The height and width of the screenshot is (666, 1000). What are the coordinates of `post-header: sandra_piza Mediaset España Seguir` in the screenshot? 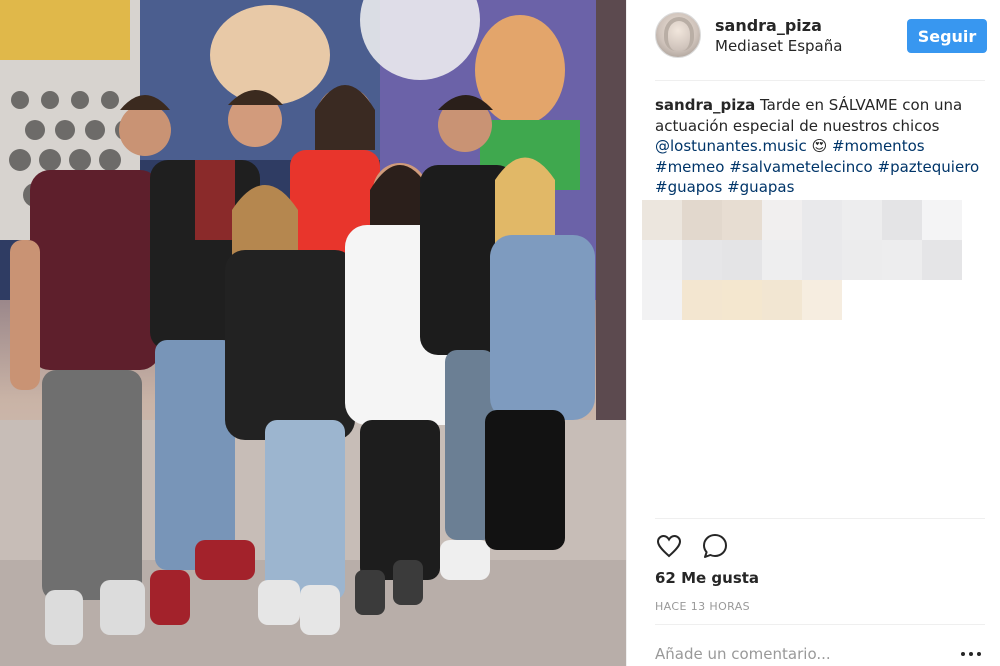 It's located at (821, 40).